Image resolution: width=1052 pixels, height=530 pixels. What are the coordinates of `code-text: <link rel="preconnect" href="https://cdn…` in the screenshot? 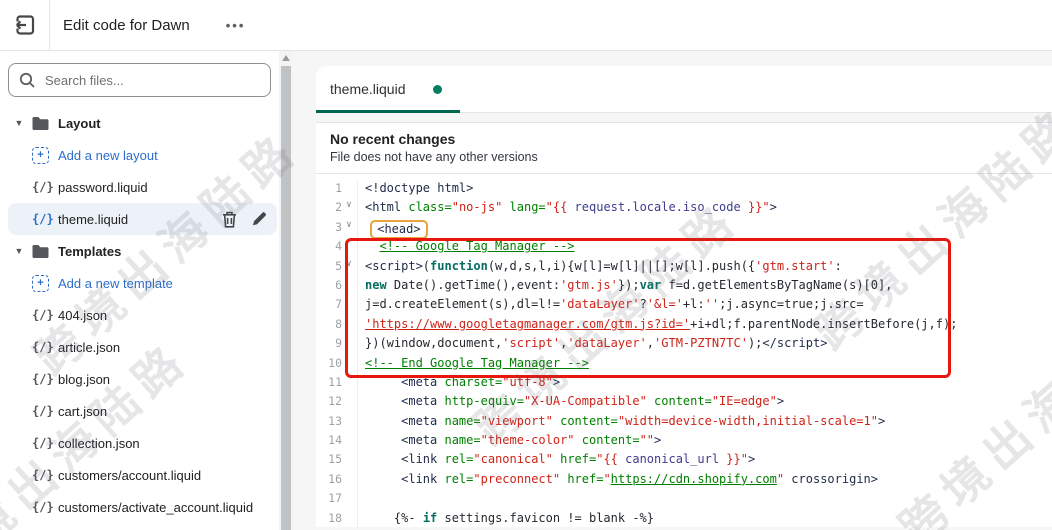 It's located at (618, 481).